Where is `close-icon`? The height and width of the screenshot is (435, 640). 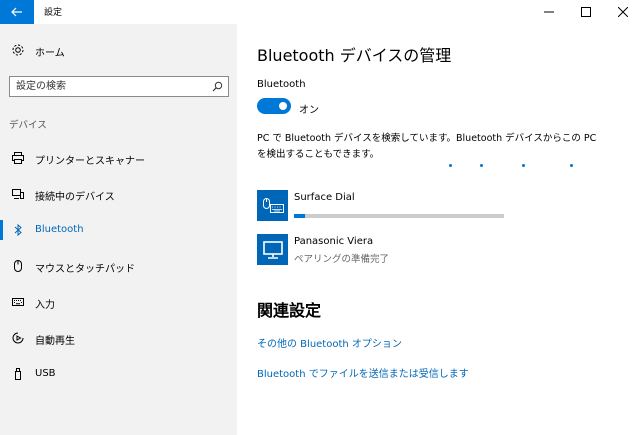 close-icon is located at coordinates (623, 12).